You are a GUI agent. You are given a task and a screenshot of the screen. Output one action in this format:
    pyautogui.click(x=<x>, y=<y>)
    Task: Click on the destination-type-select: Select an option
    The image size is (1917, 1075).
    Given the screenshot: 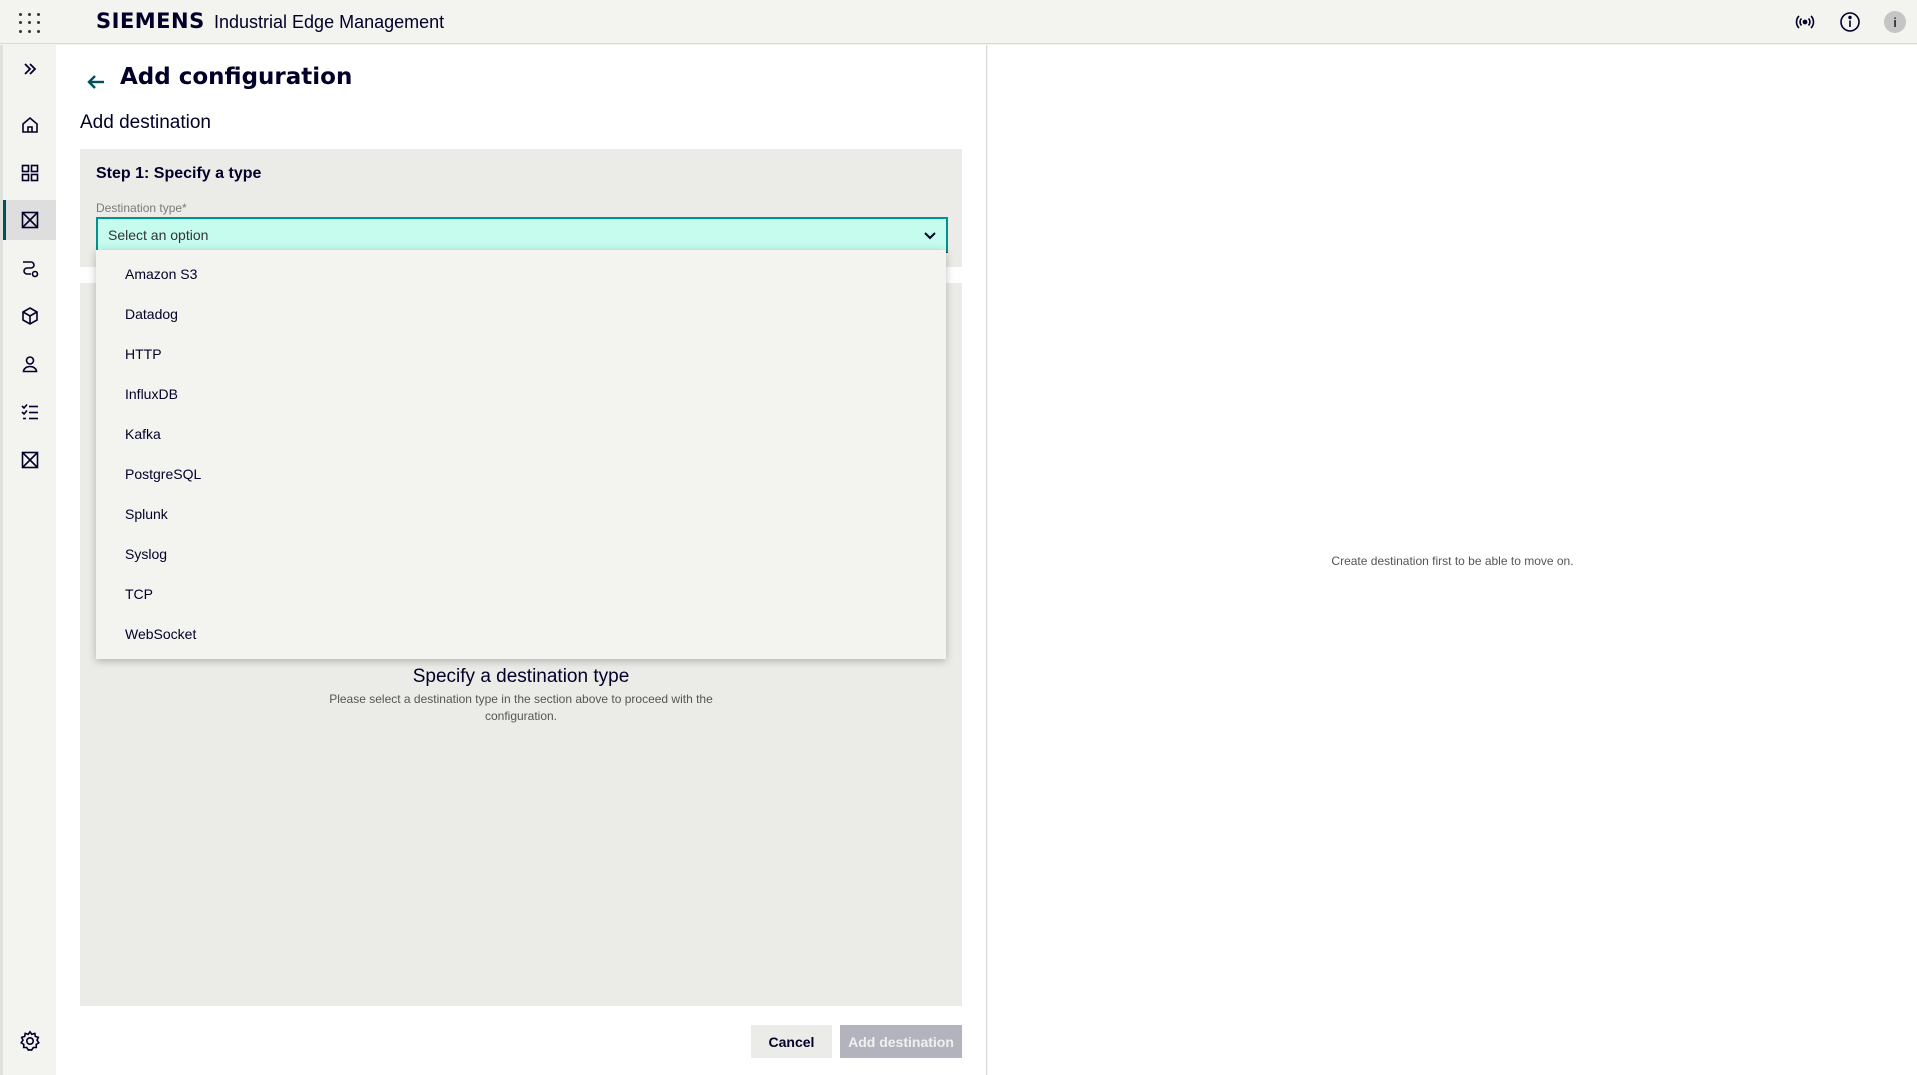 What is the action you would take?
    pyautogui.click(x=522, y=235)
    